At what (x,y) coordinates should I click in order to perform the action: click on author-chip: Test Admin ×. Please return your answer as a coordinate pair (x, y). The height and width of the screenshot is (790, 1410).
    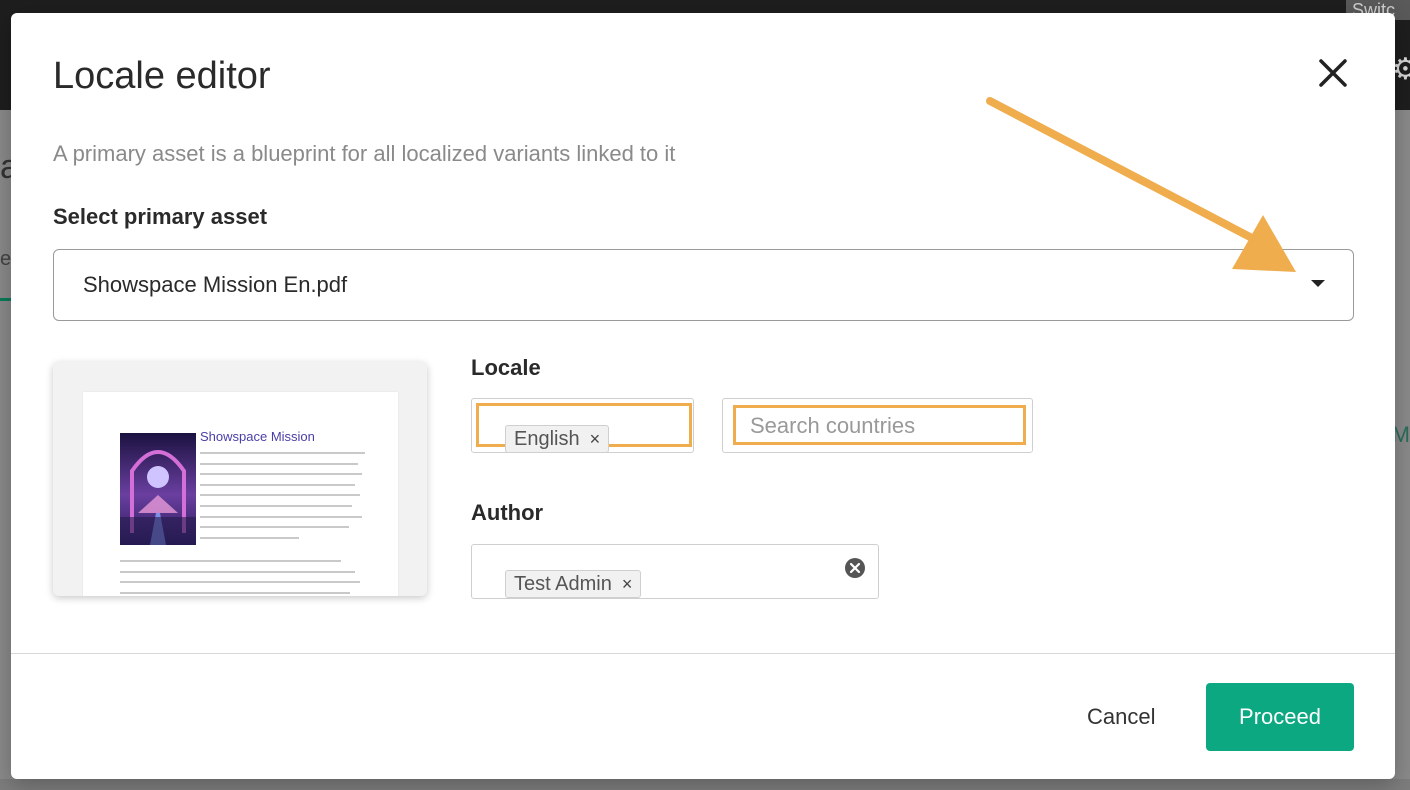
    Looking at the image, I should click on (573, 584).